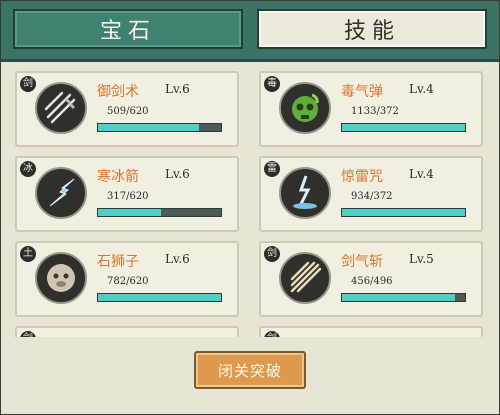 The width and height of the screenshot is (500, 415). I want to click on skill-progress-count: 509/620, so click(128, 111).